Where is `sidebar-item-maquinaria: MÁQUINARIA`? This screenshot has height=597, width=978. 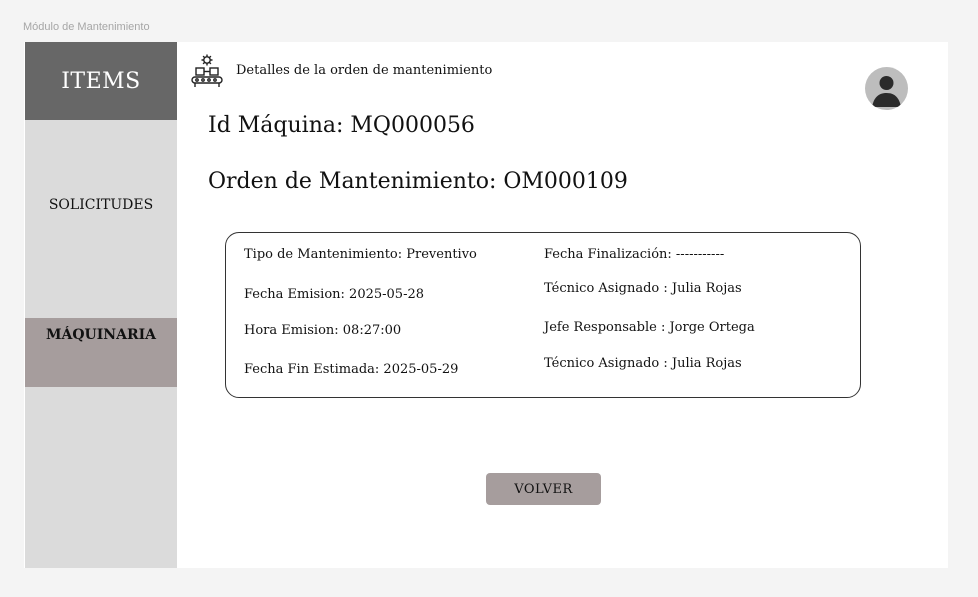
sidebar-item-maquinaria: MÁQUINARIA is located at coordinates (101, 352).